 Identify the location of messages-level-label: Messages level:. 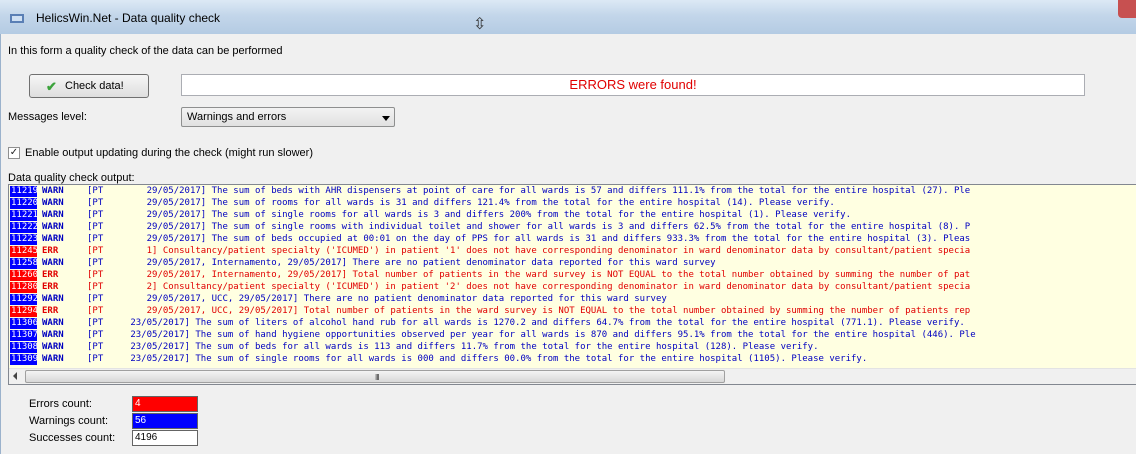
(47, 117).